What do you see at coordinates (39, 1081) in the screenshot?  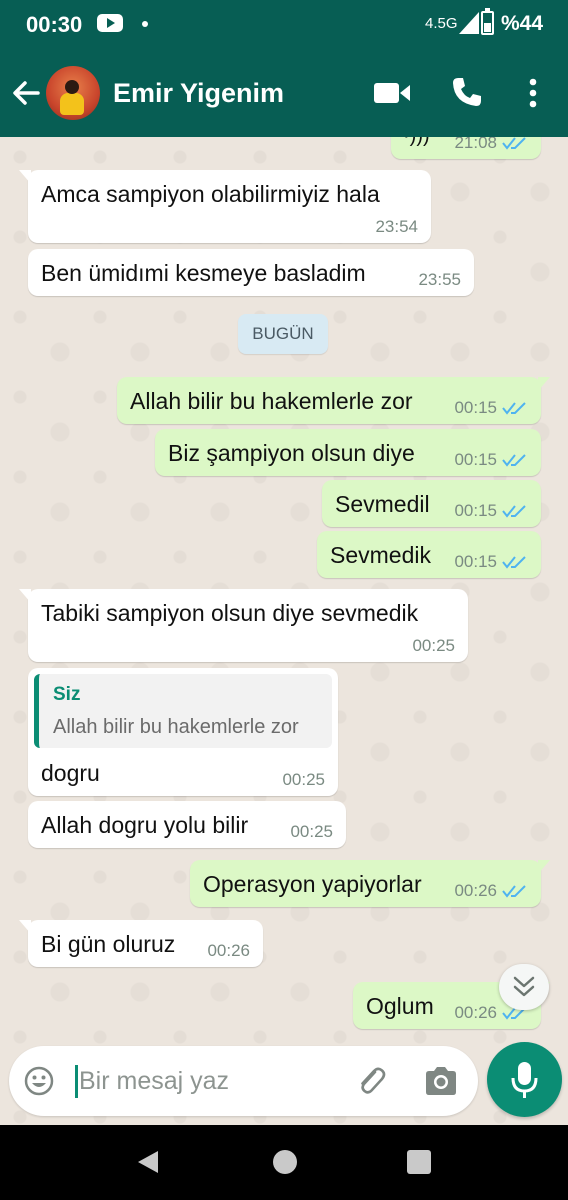 I see `emoji-icon` at bounding box center [39, 1081].